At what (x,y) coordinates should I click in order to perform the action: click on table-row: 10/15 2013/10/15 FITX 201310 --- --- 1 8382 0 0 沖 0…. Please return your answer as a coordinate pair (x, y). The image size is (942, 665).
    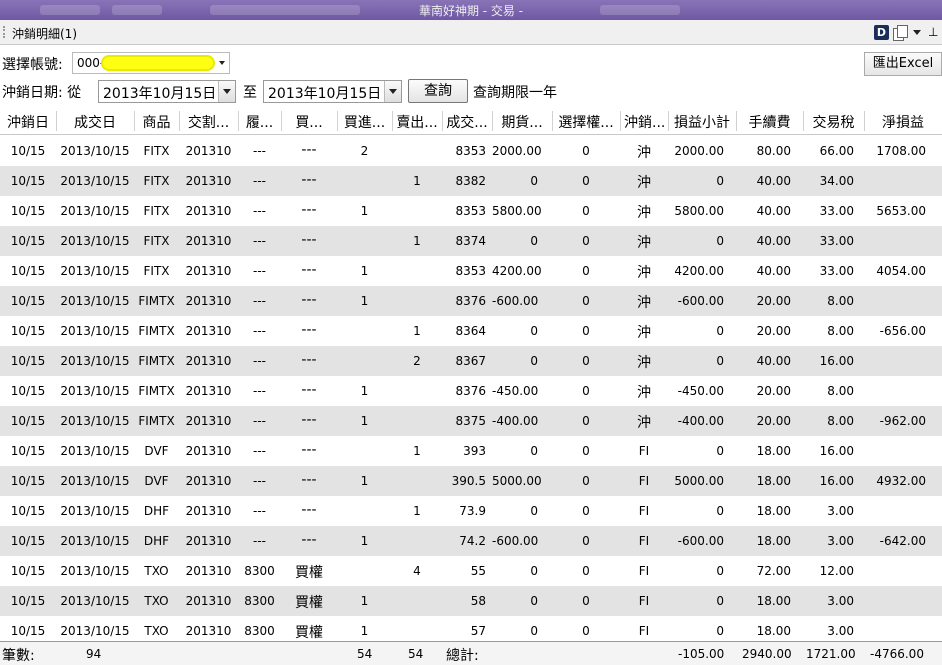
    Looking at the image, I should click on (471, 181).